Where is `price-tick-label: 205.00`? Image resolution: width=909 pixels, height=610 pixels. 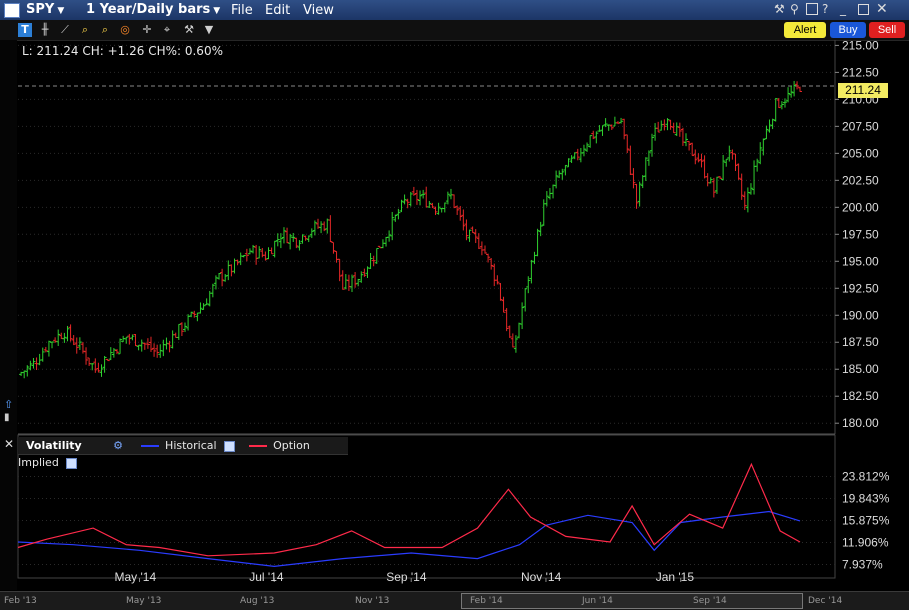 price-tick-label: 205.00 is located at coordinates (860, 153).